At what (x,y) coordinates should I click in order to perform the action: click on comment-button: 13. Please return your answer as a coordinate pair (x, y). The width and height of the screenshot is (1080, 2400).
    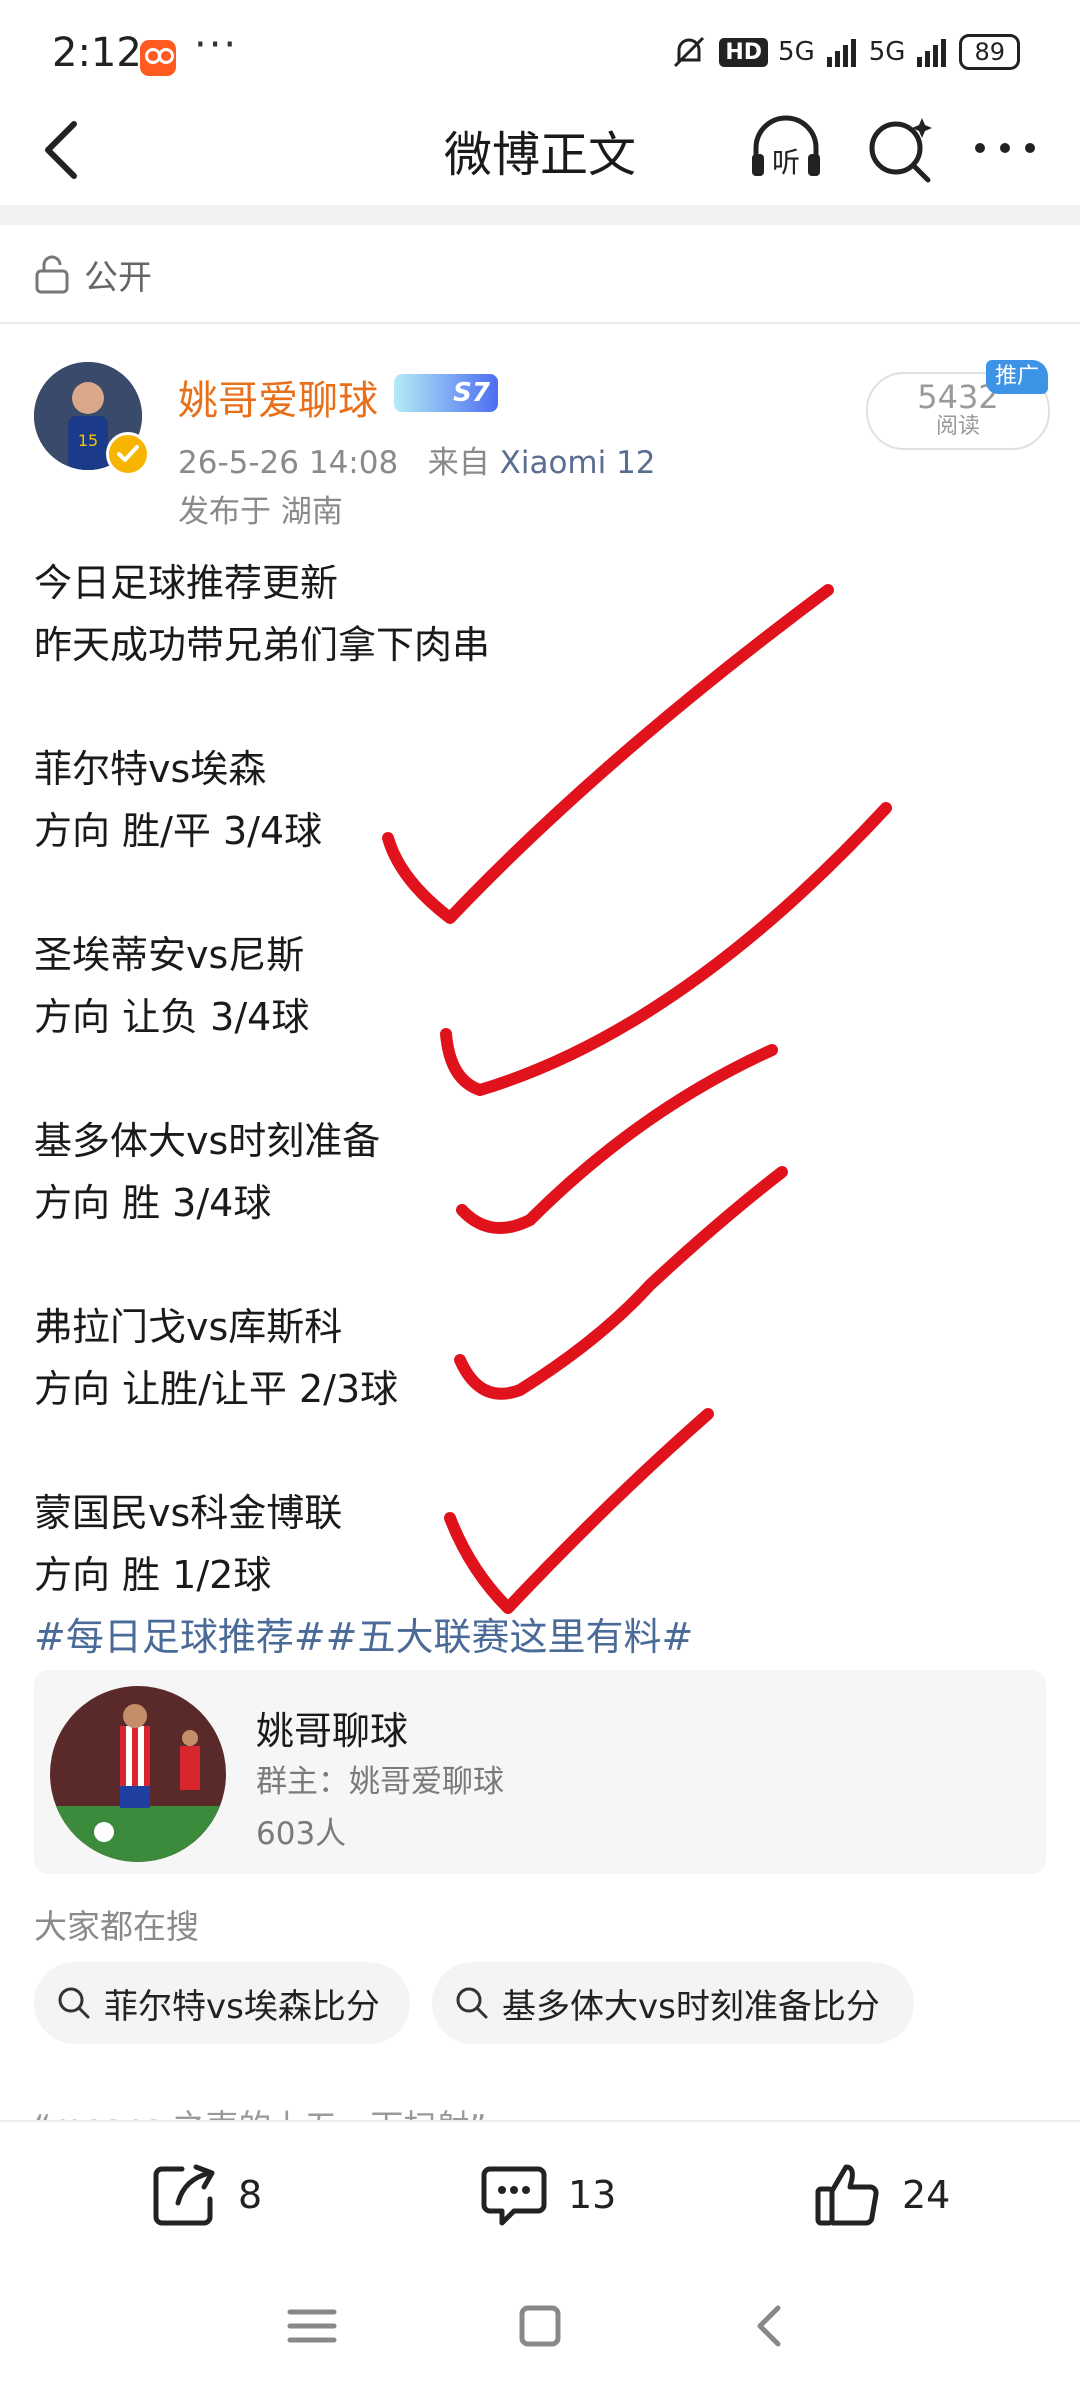
    Looking at the image, I should click on (547, 2195).